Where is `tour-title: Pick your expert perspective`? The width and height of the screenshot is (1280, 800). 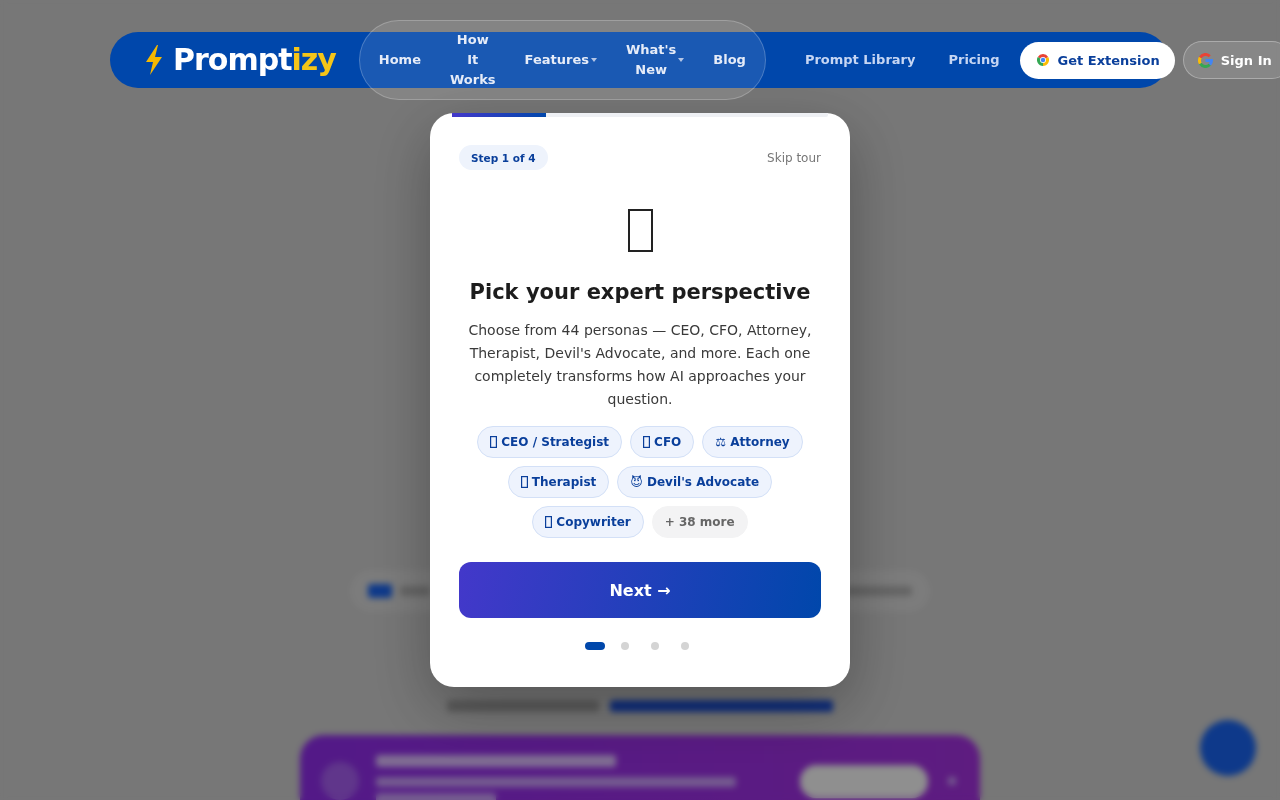 tour-title: Pick your expert perspective is located at coordinates (640, 292).